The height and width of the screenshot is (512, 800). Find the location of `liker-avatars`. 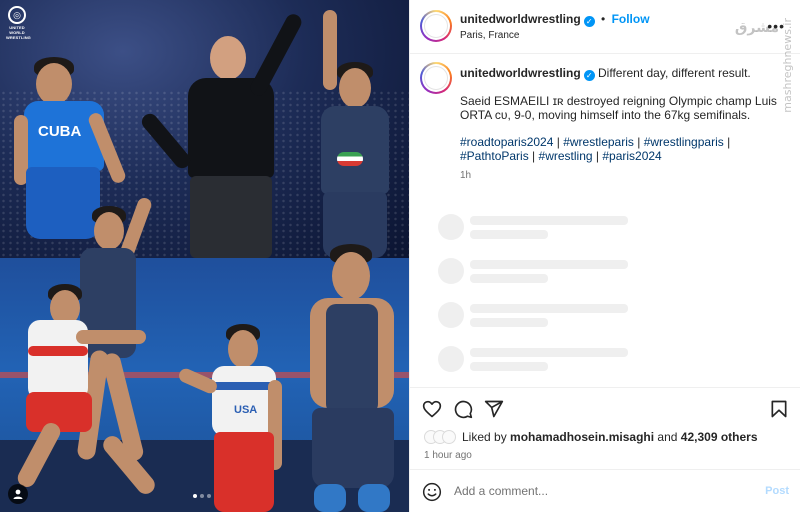

liker-avatars is located at coordinates (440, 437).